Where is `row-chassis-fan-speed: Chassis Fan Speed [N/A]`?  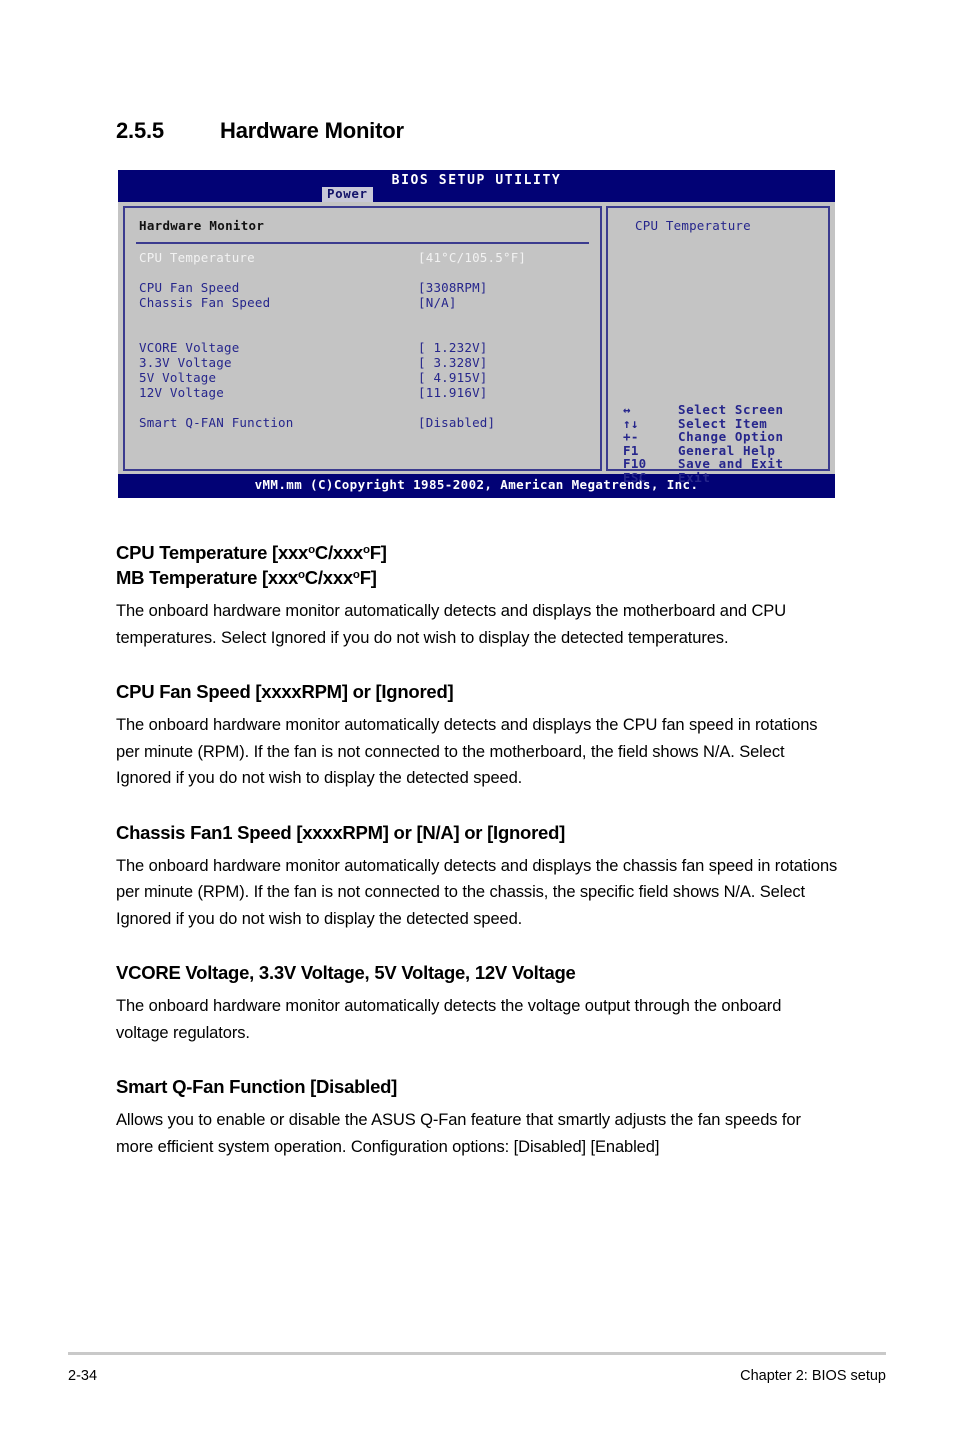
row-chassis-fan-speed: Chassis Fan Speed [N/A] is located at coordinates (365, 303).